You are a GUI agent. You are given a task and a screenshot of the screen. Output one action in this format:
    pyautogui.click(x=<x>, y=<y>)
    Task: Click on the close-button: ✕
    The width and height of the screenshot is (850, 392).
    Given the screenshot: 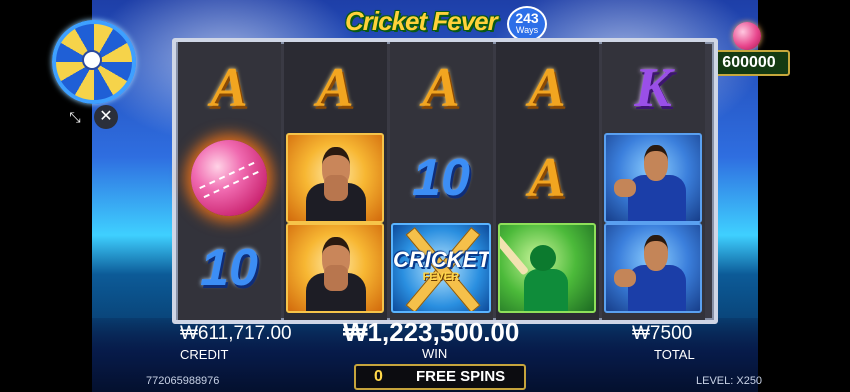 What is the action you would take?
    pyautogui.click(x=106, y=117)
    